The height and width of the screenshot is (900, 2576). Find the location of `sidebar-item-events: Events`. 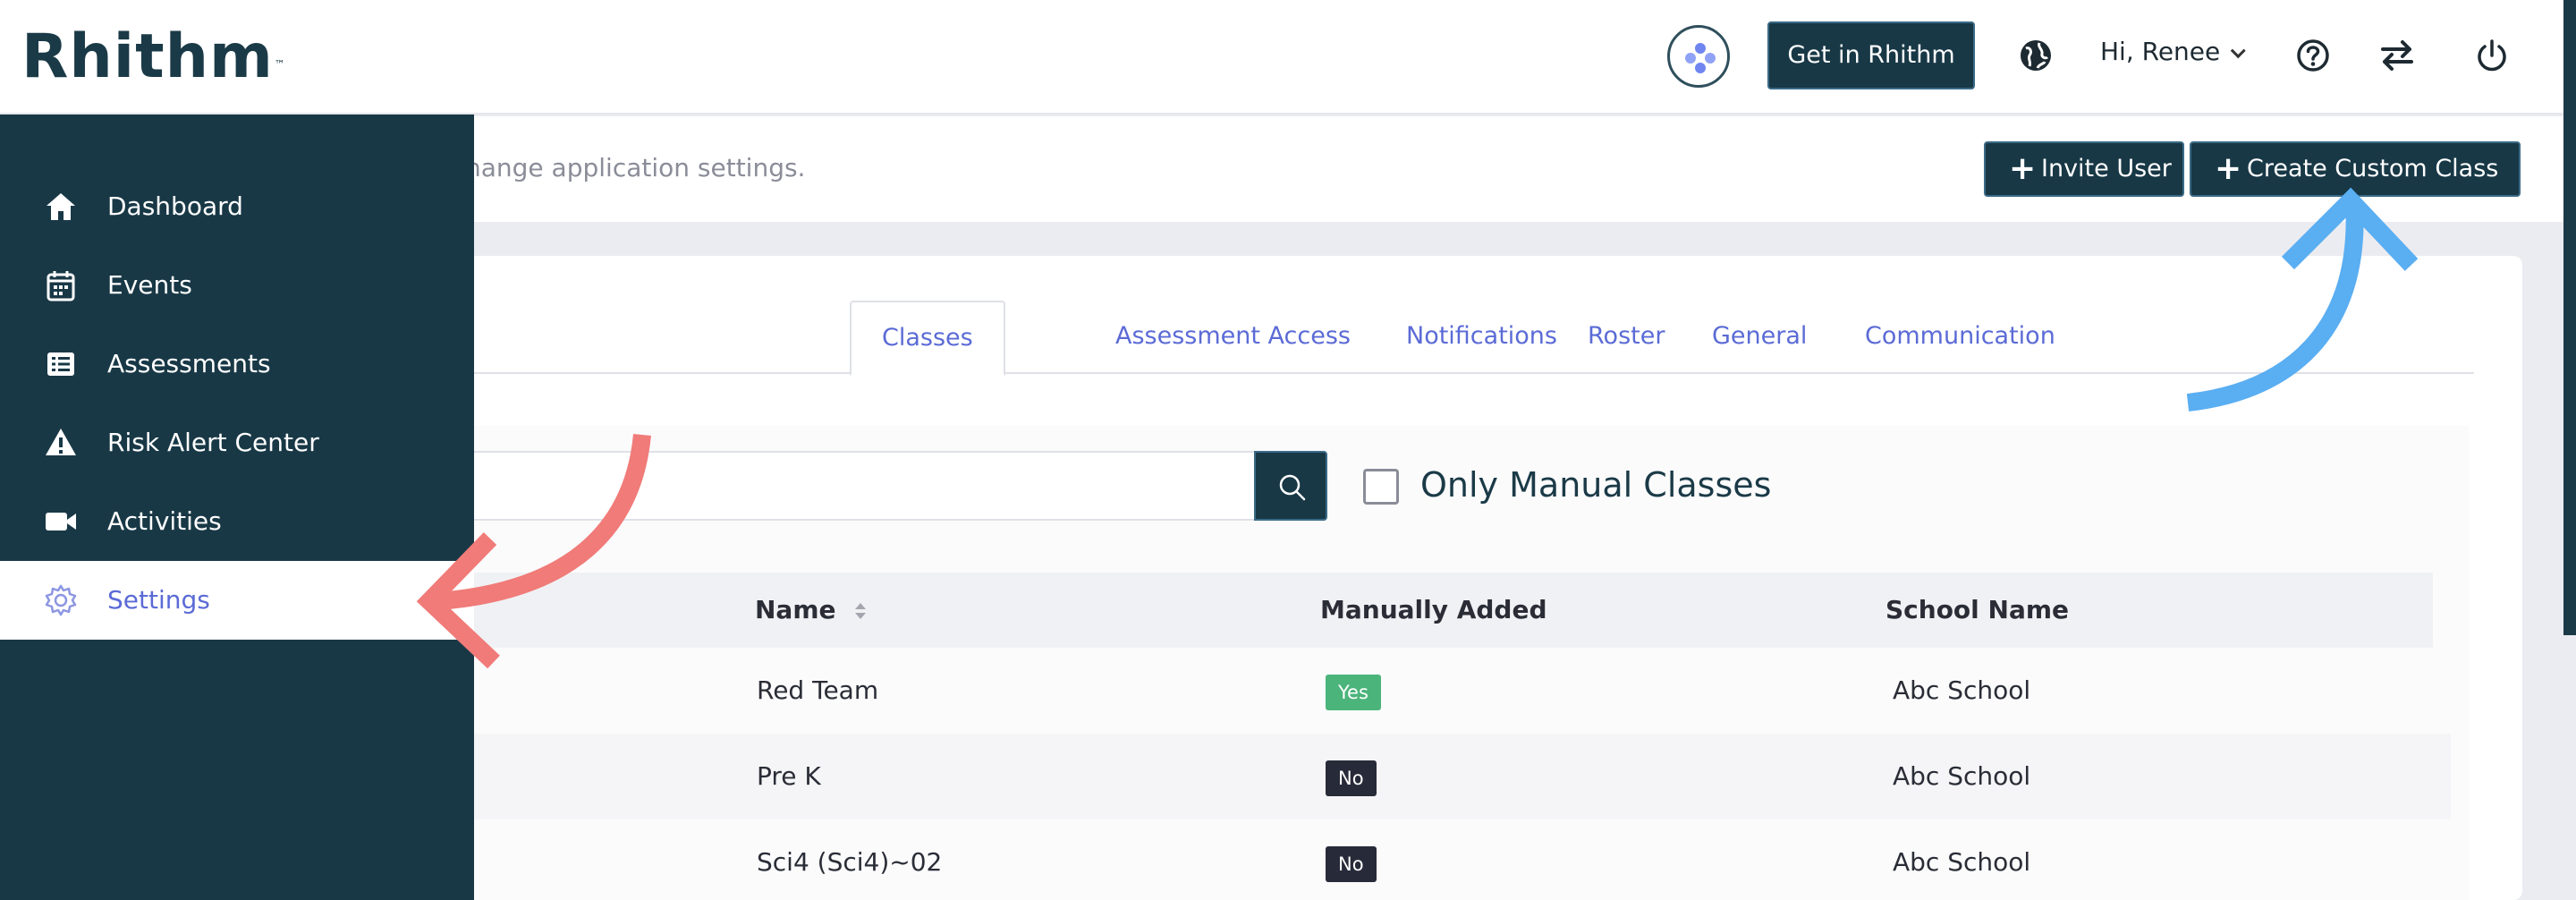

sidebar-item-events: Events is located at coordinates (237, 285).